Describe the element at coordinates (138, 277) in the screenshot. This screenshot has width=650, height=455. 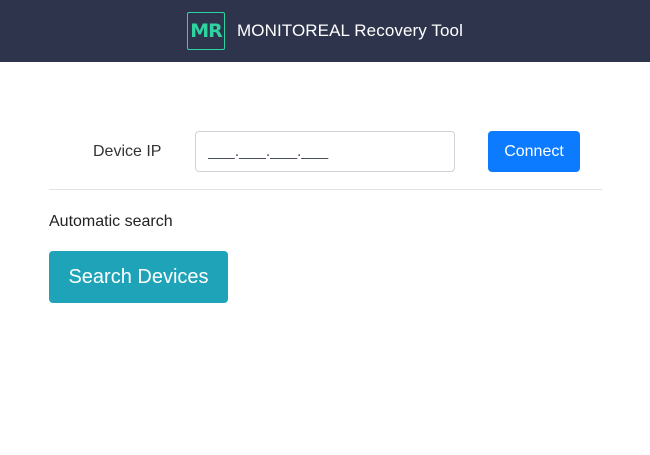
I see `search-devices-button: Search Devices` at that location.